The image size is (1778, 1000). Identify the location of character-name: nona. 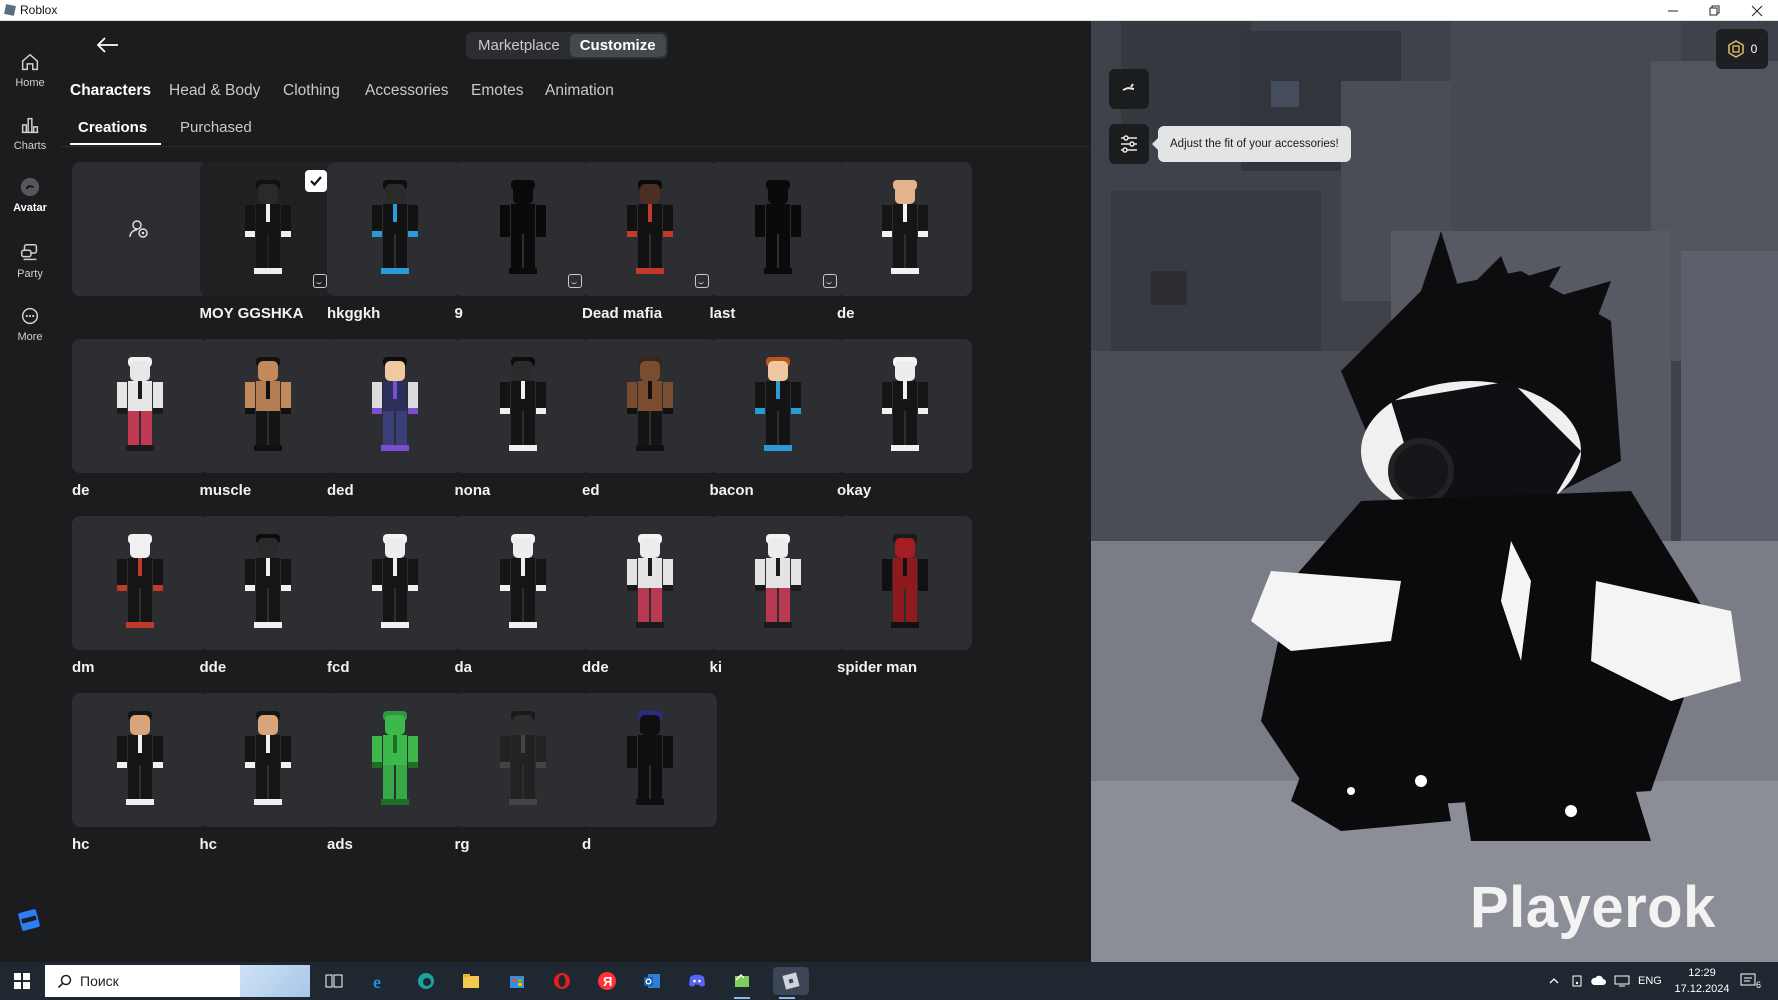
(472, 490).